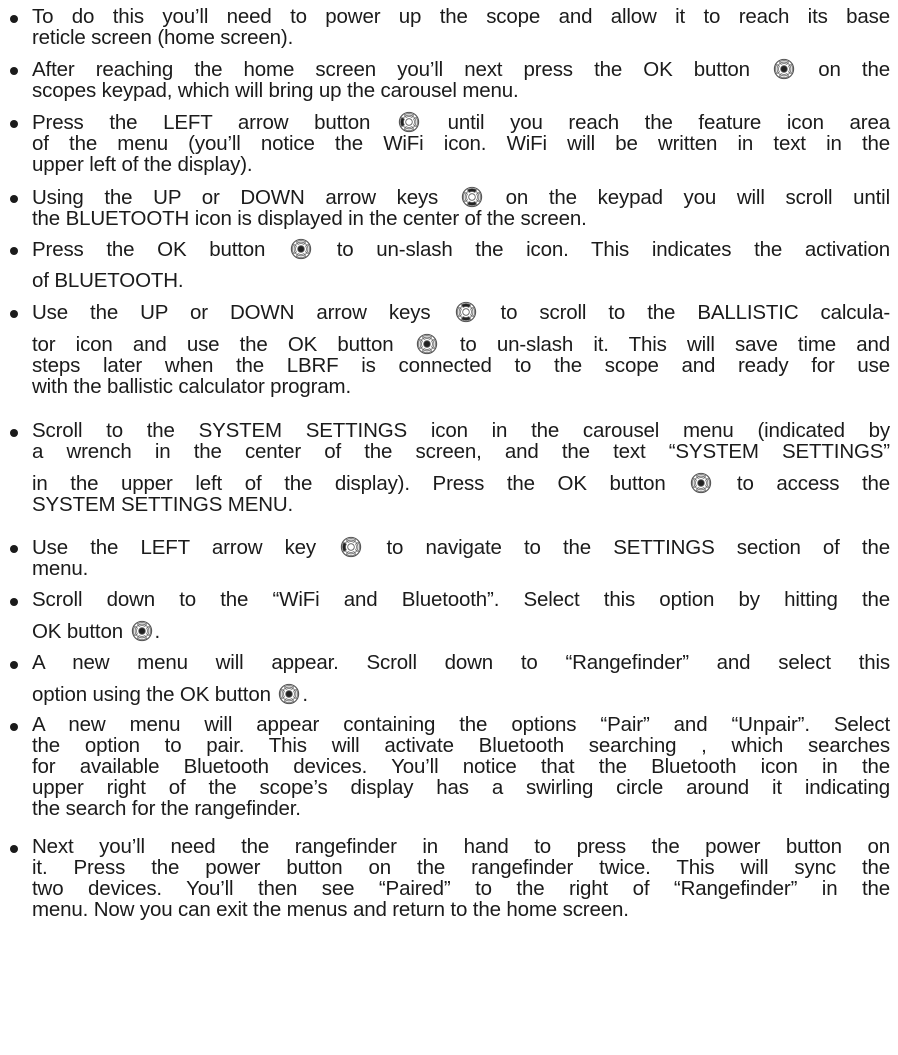 The height and width of the screenshot is (1055, 898). I want to click on text-segment: until you reach the feature icon area, so click(656, 122).